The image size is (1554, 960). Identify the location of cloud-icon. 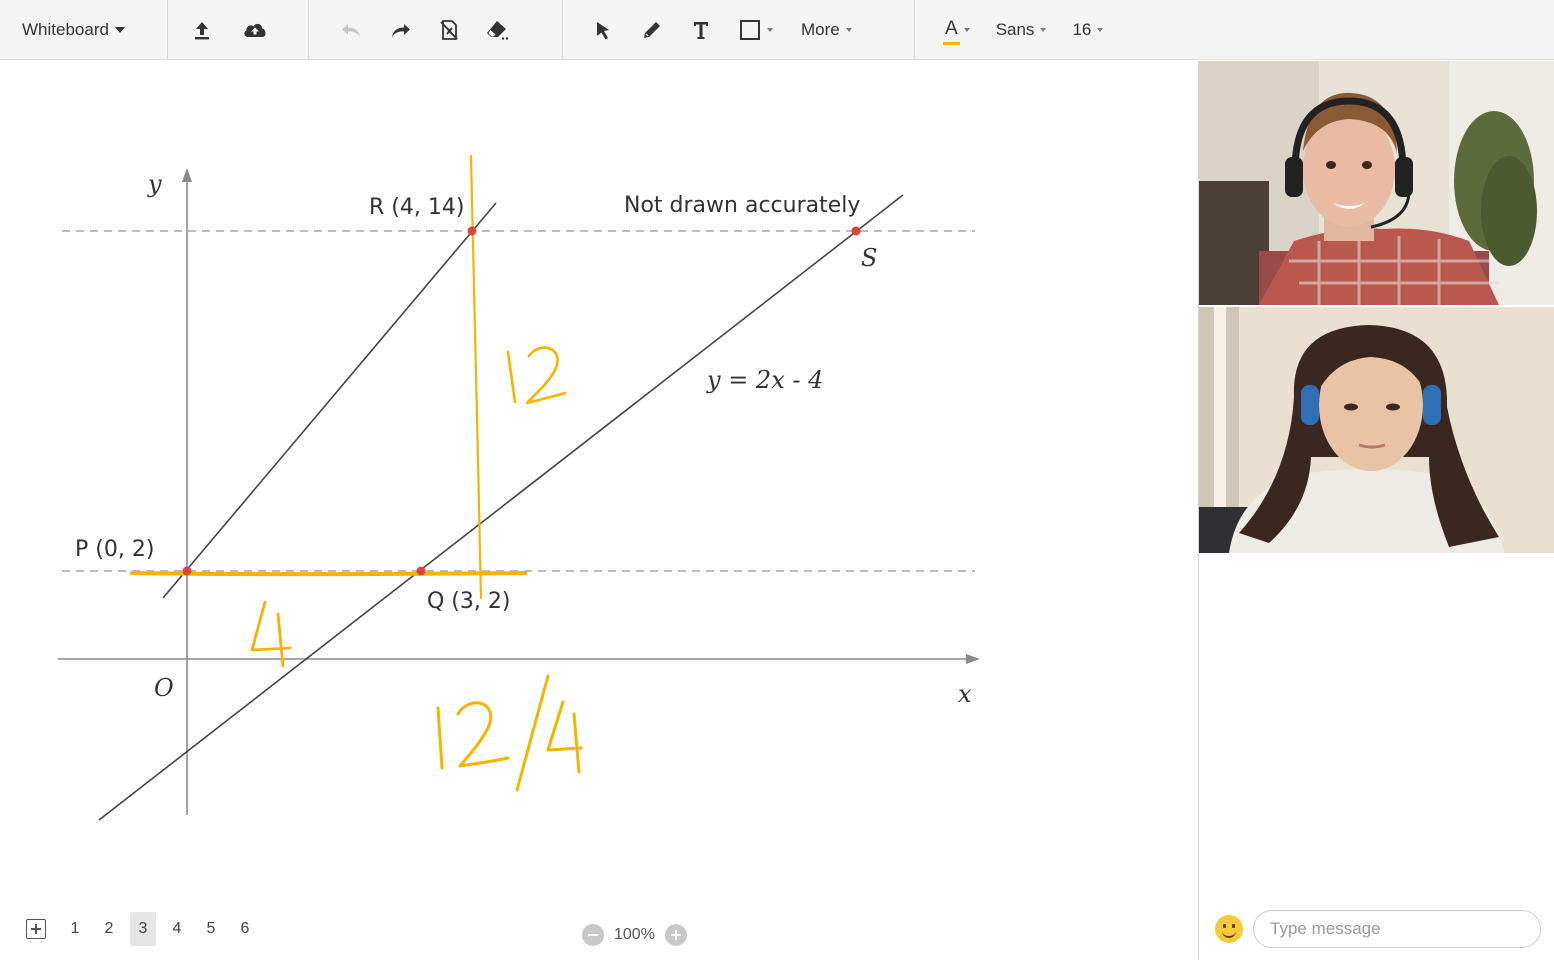
(255, 30).